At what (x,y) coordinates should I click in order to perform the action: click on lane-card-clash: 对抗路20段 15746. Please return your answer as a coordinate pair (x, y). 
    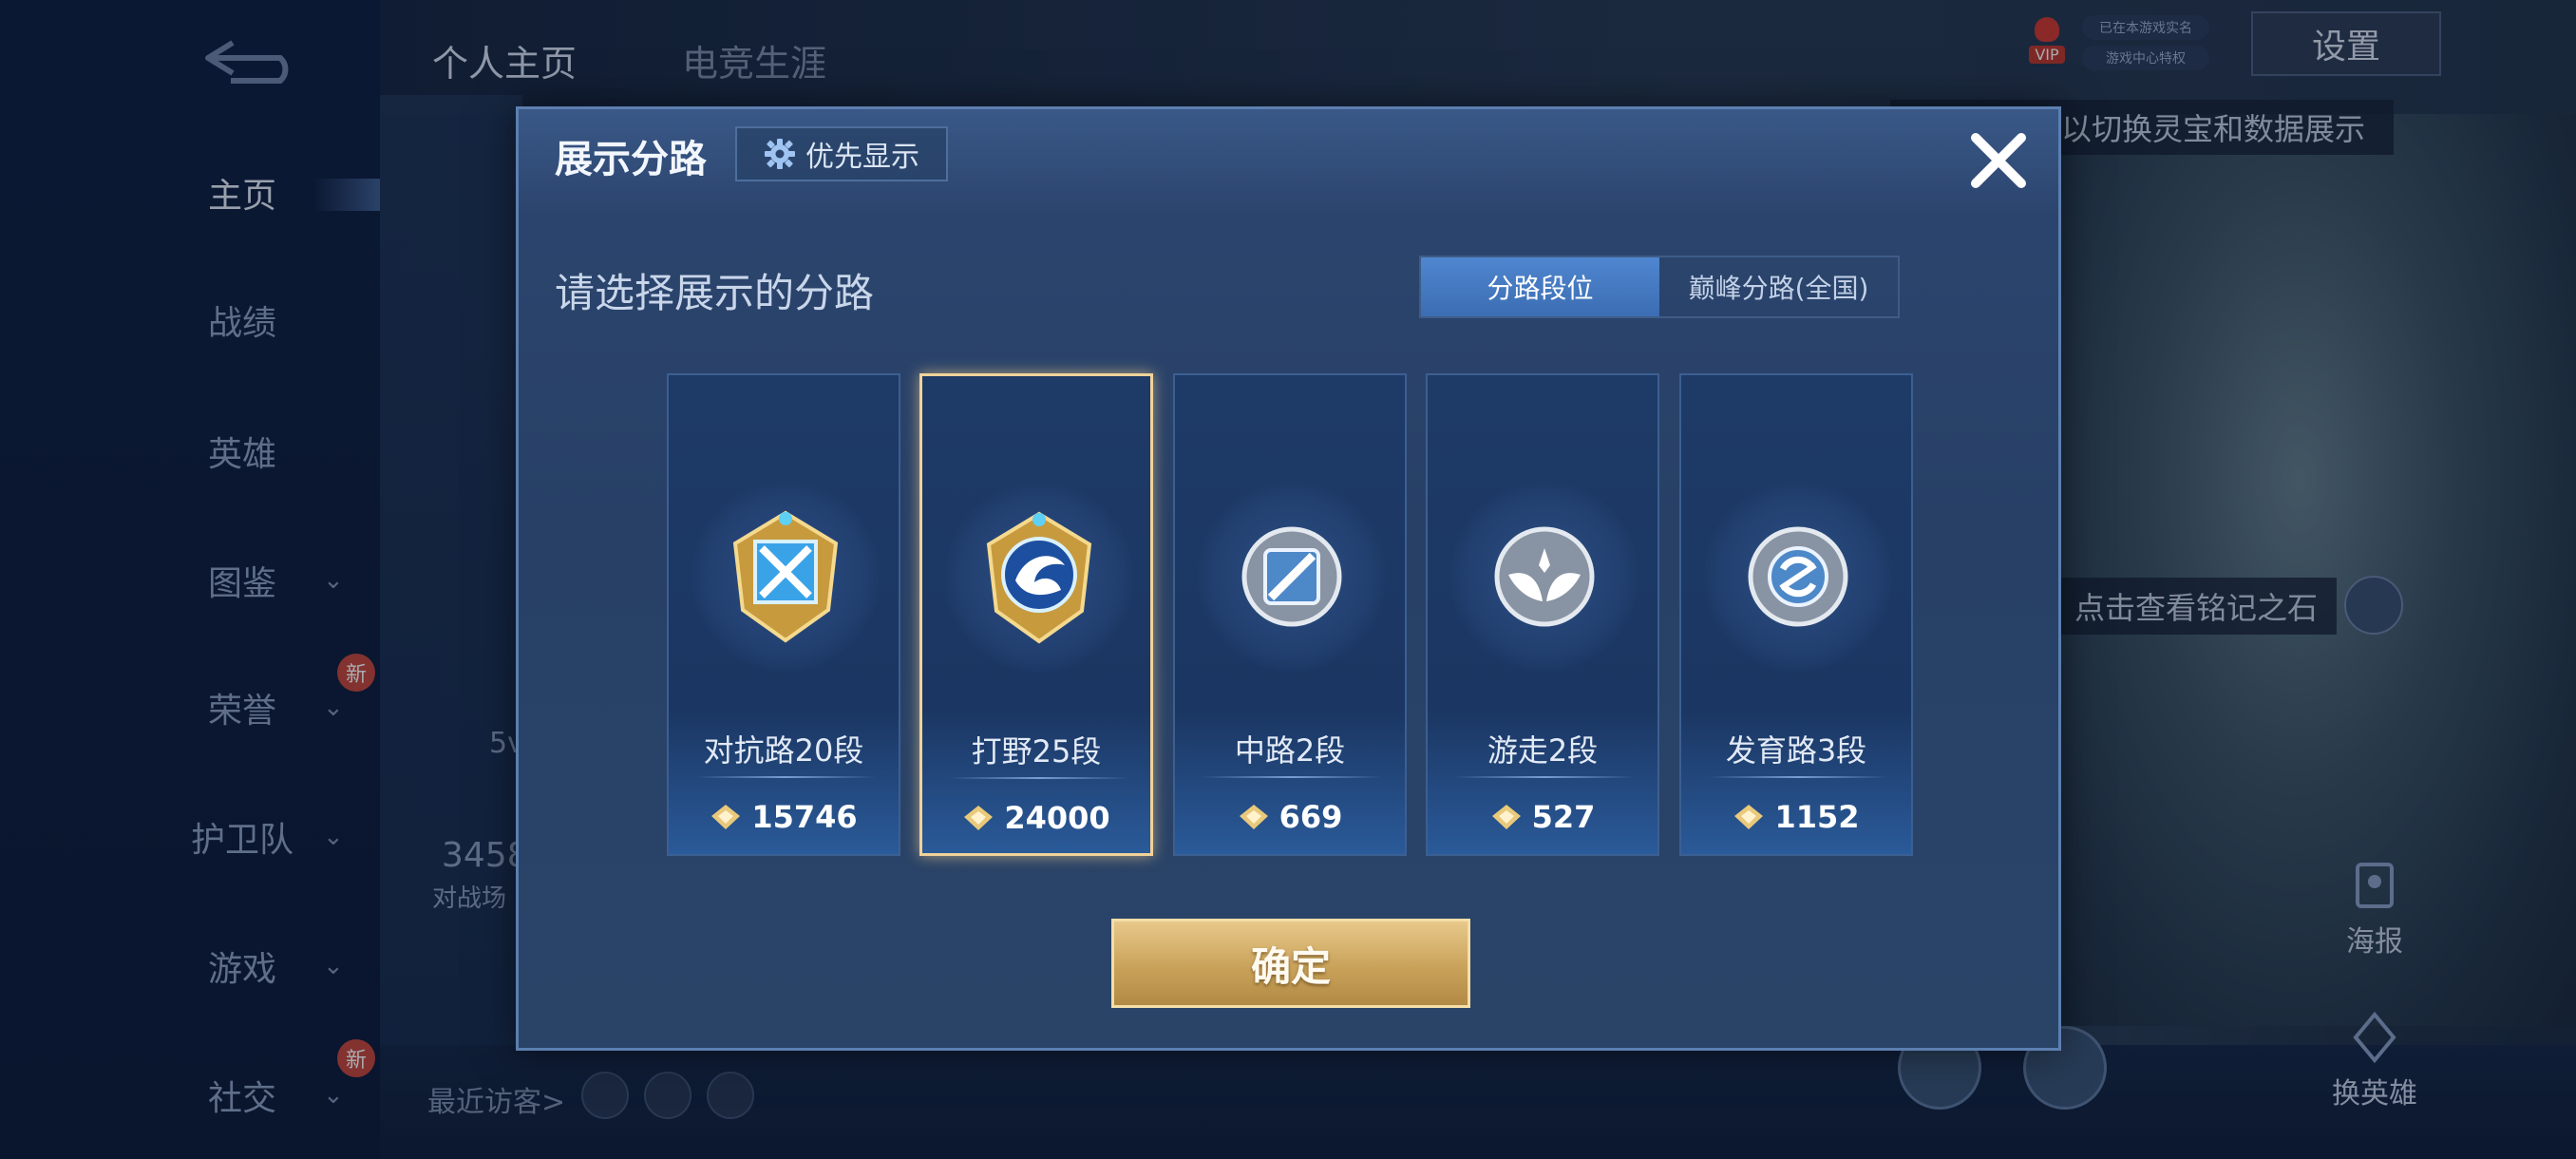
    Looking at the image, I should click on (783, 614).